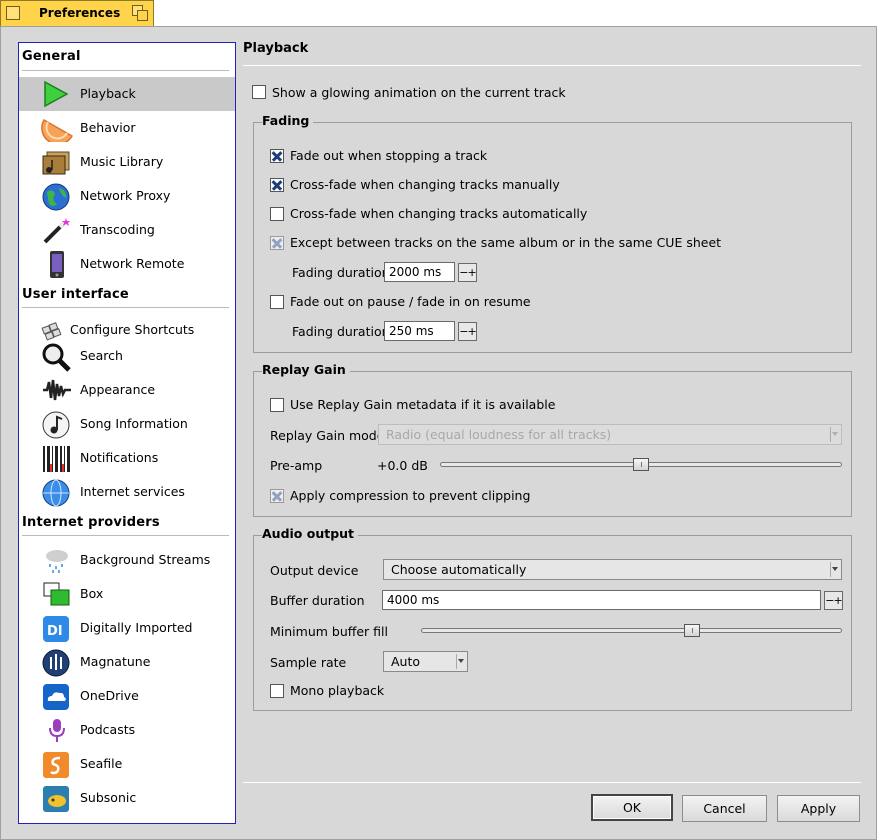  I want to click on sidebar-item-digitally-imported: DI Digitally Imported, so click(127, 628).